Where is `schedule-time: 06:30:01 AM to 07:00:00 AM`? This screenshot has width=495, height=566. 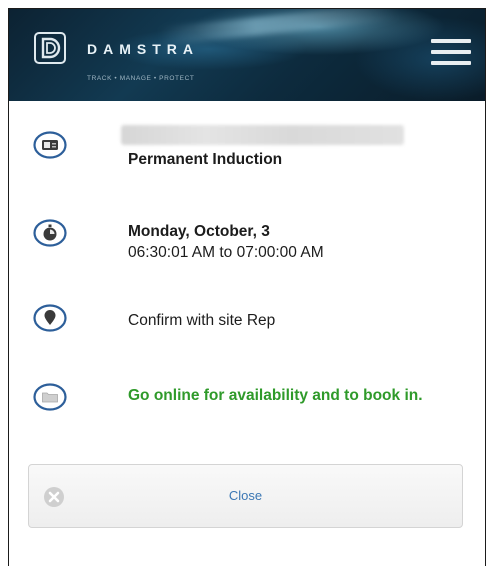
schedule-time: 06:30:01 AM to 07:00:00 AM is located at coordinates (226, 252).